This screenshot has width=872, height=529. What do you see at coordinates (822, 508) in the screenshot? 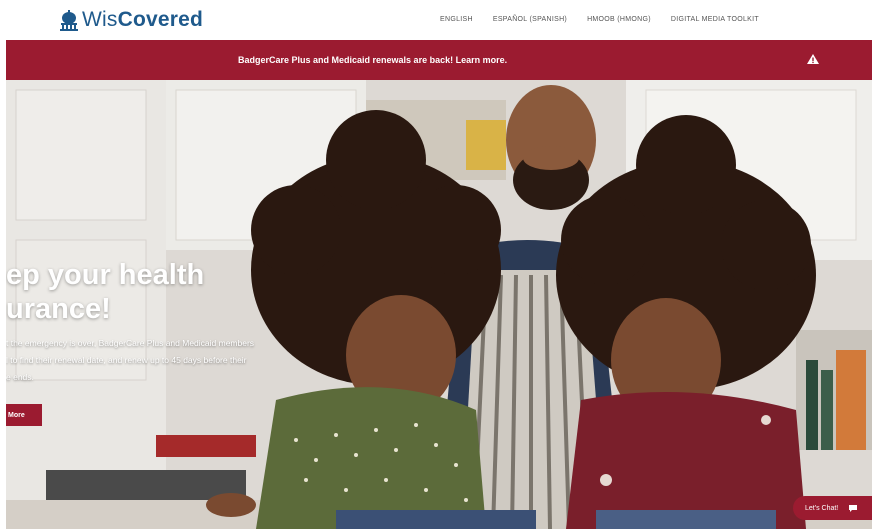
I see `chat-label: Let's Chat!` at bounding box center [822, 508].